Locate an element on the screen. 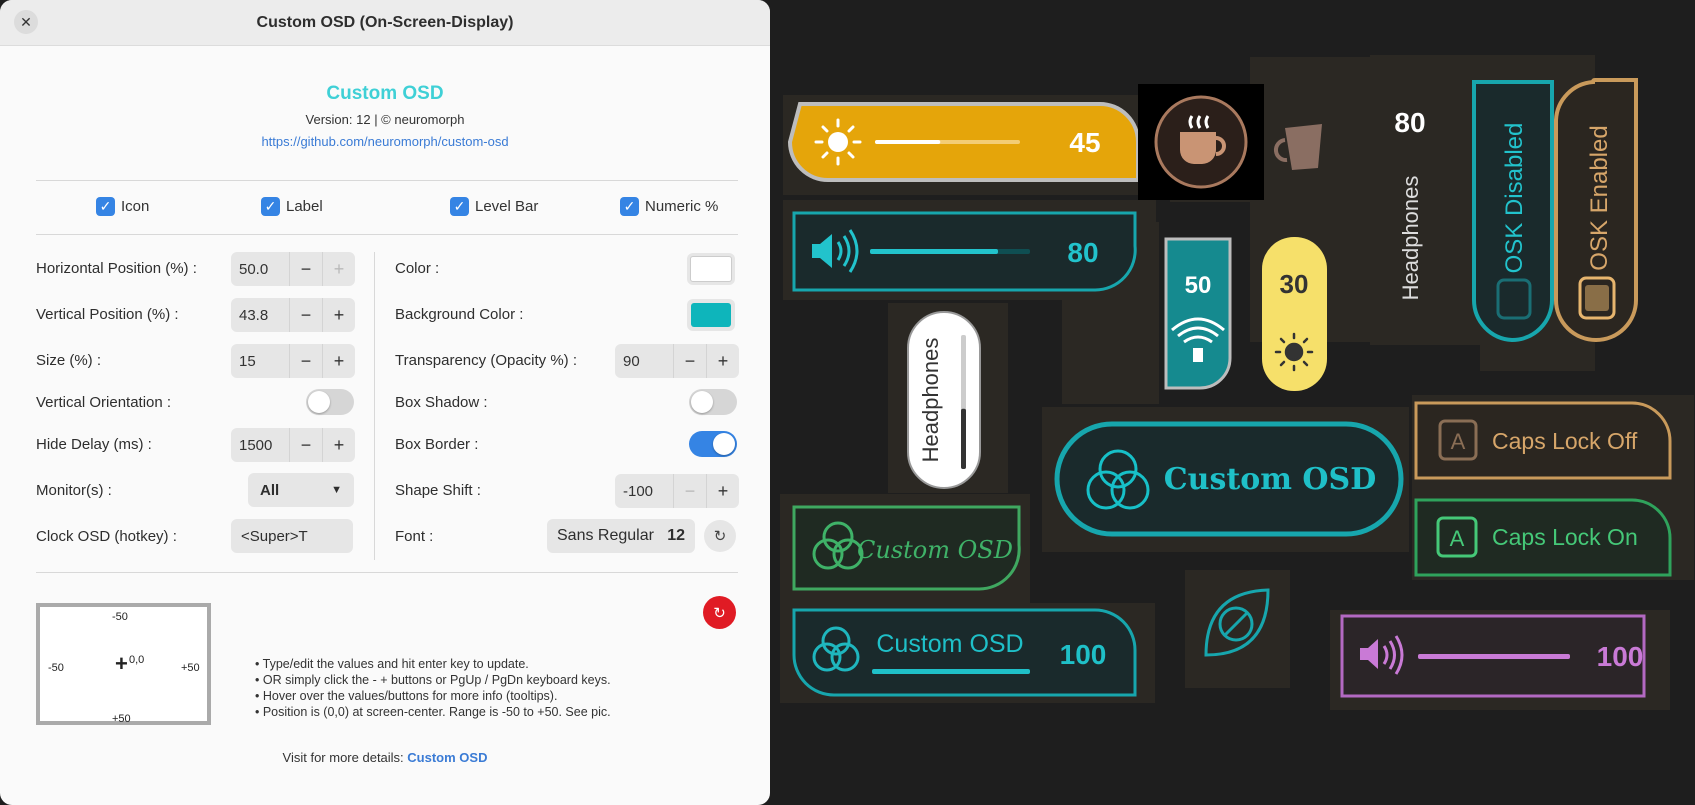  diagram-right-label: +50 is located at coordinates (190, 668).